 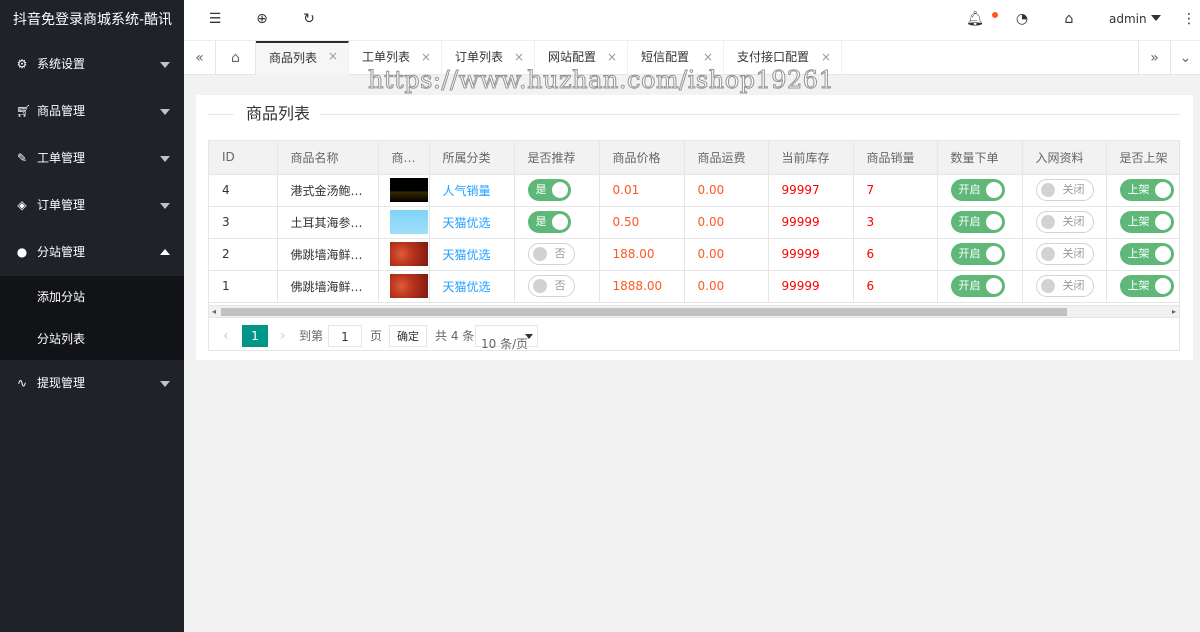 I want to click on username: admin, so click(x=1128, y=19).